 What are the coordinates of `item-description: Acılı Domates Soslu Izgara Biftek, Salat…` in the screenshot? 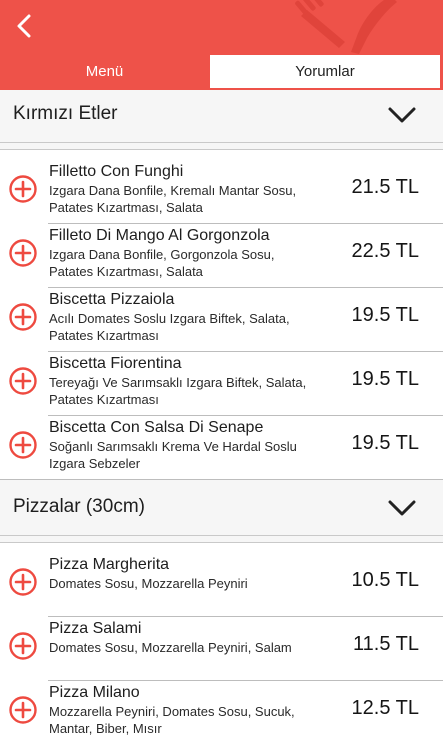 It's located at (169, 327).